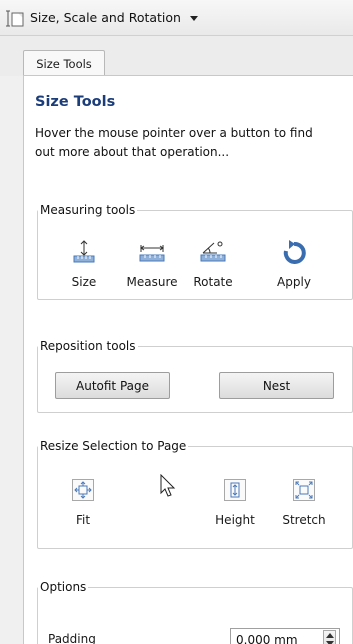 This screenshot has width=353, height=644. What do you see at coordinates (195, 612) in the screenshot?
I see `options-group: Options Padding` at bounding box center [195, 612].